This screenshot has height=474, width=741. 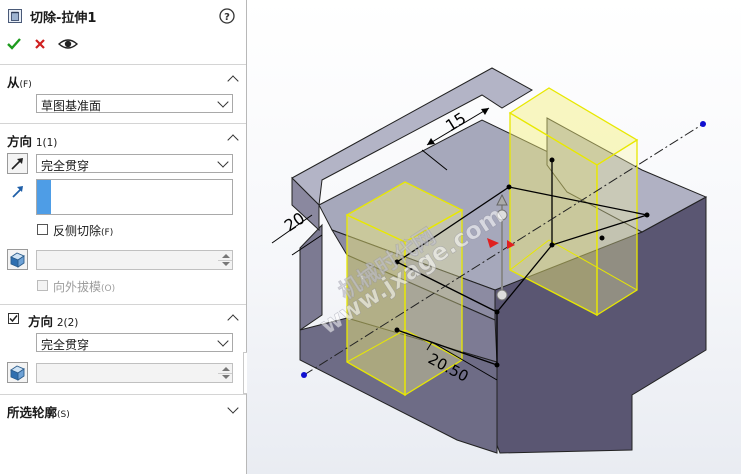 I want to click on draft2-angle-input, so click(x=134, y=373).